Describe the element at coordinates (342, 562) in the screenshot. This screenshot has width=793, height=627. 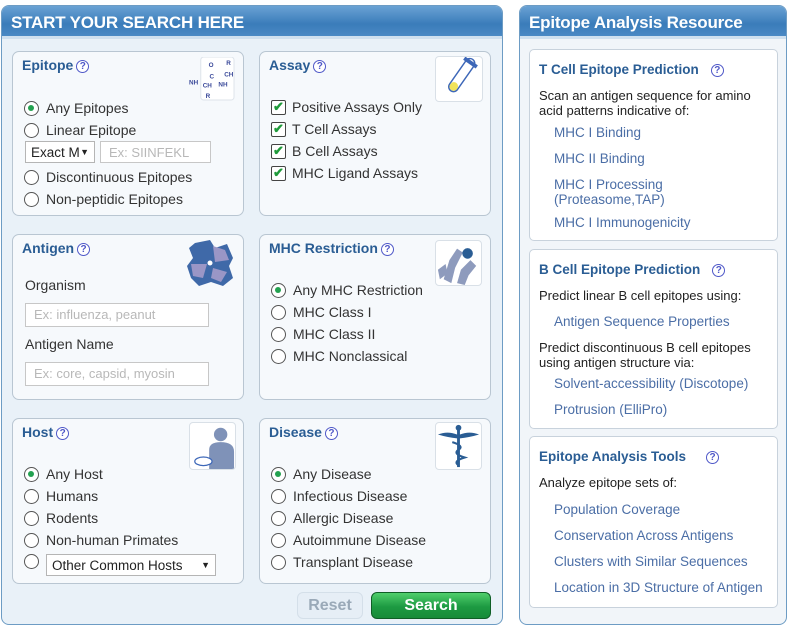
I see `radio-transplant-disease: Transplant Disease` at that location.